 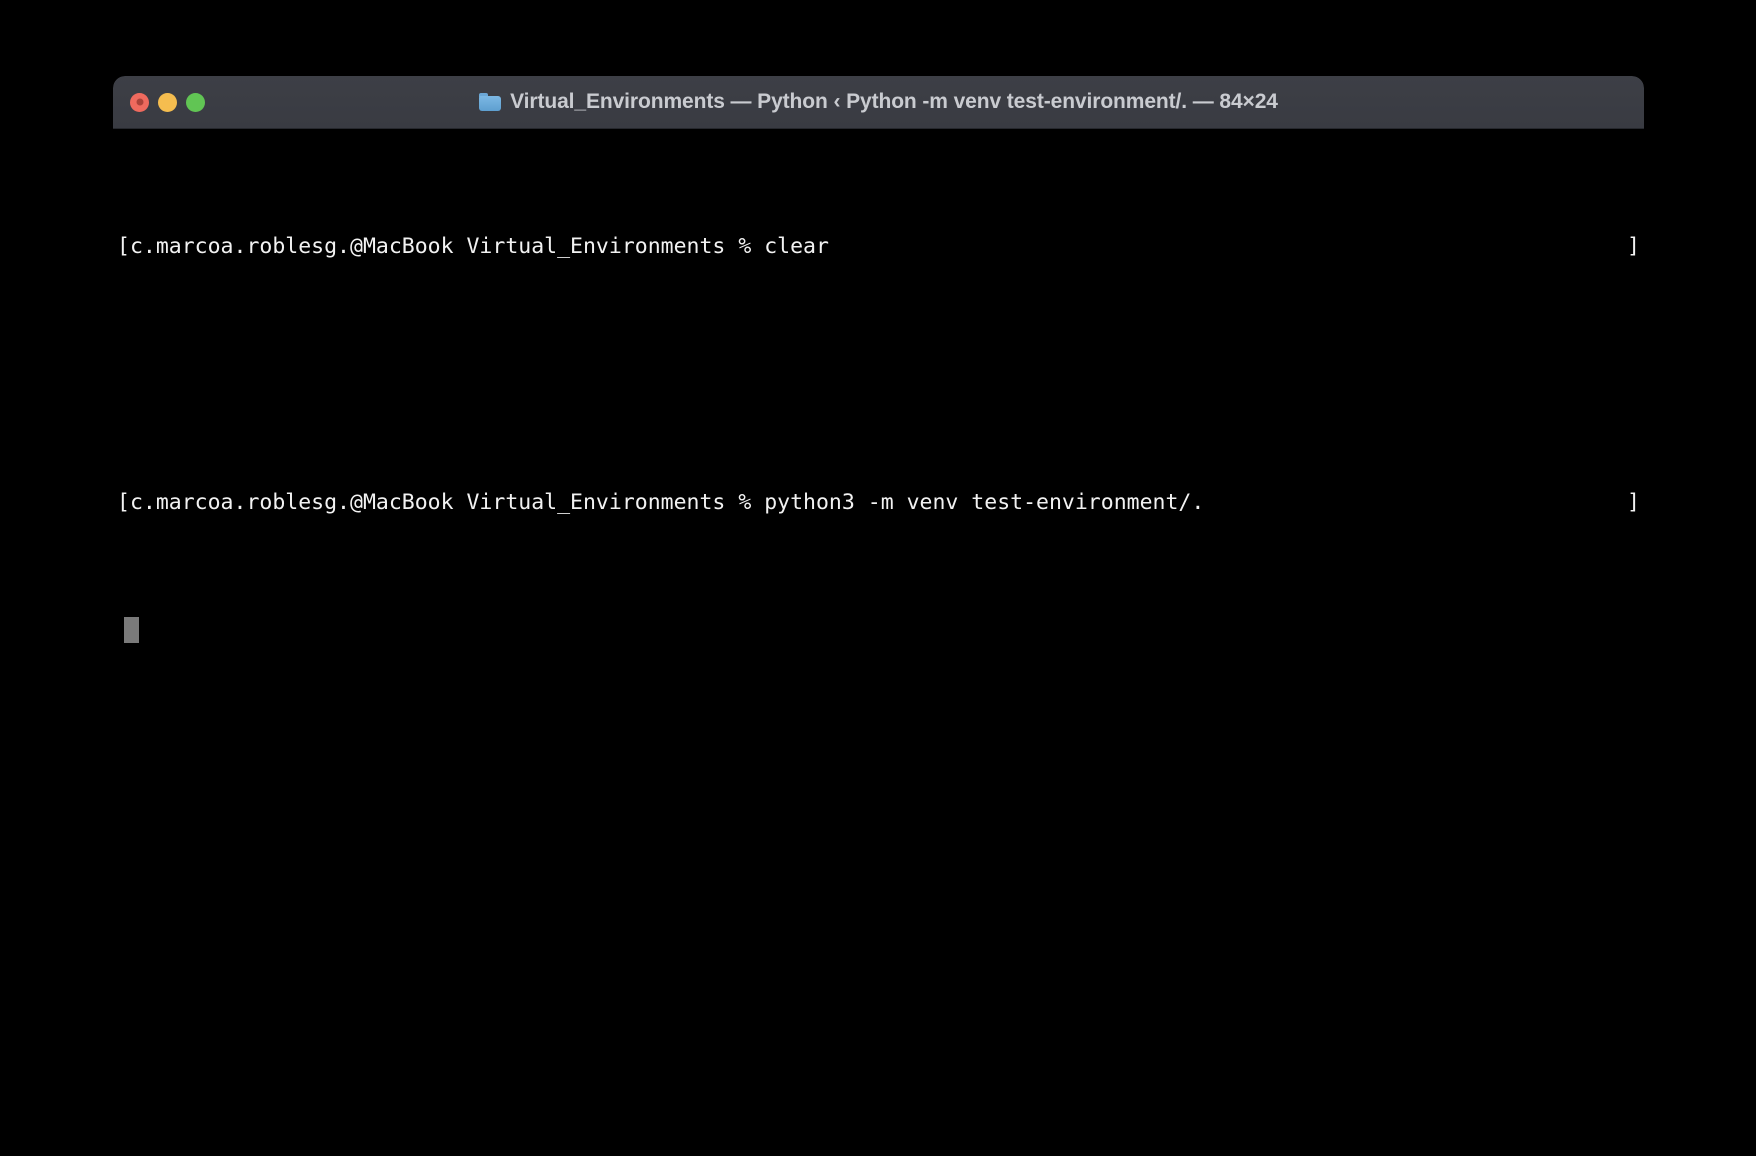 What do you see at coordinates (131, 630) in the screenshot?
I see `text-cursor` at bounding box center [131, 630].